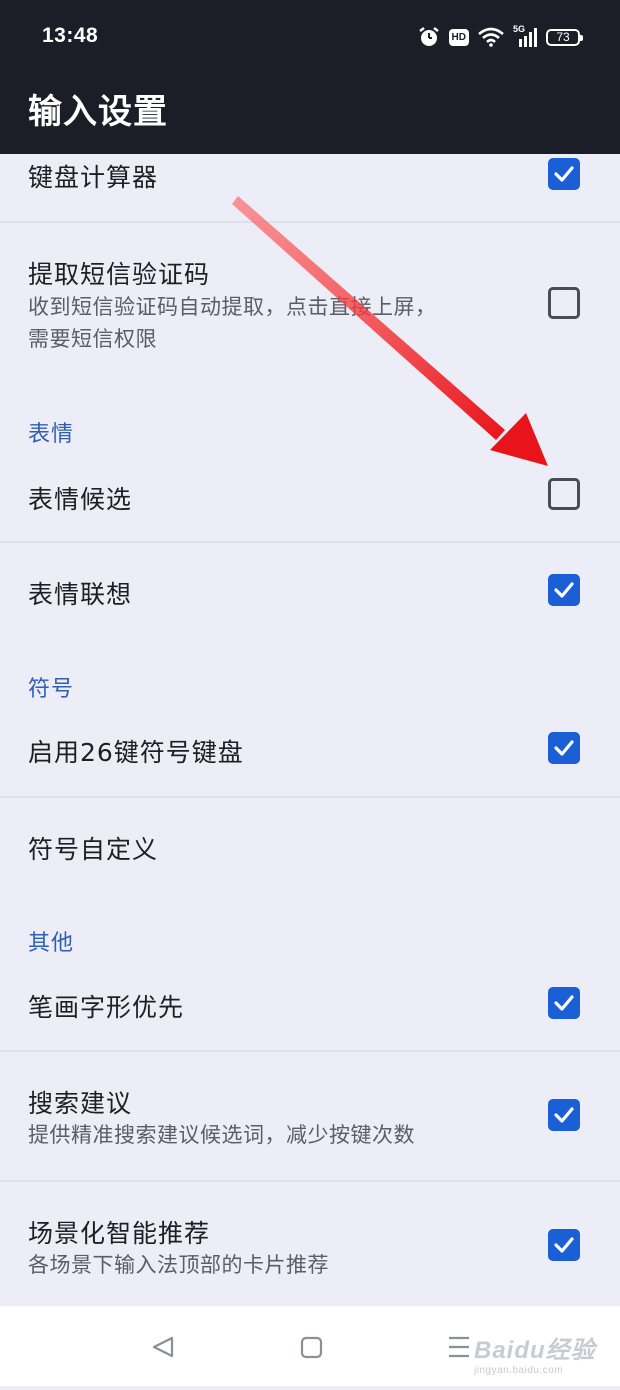 The width and height of the screenshot is (620, 1390). Describe the element at coordinates (119, 1233) in the screenshot. I see `setting-label: 场景化智能推荐` at that location.